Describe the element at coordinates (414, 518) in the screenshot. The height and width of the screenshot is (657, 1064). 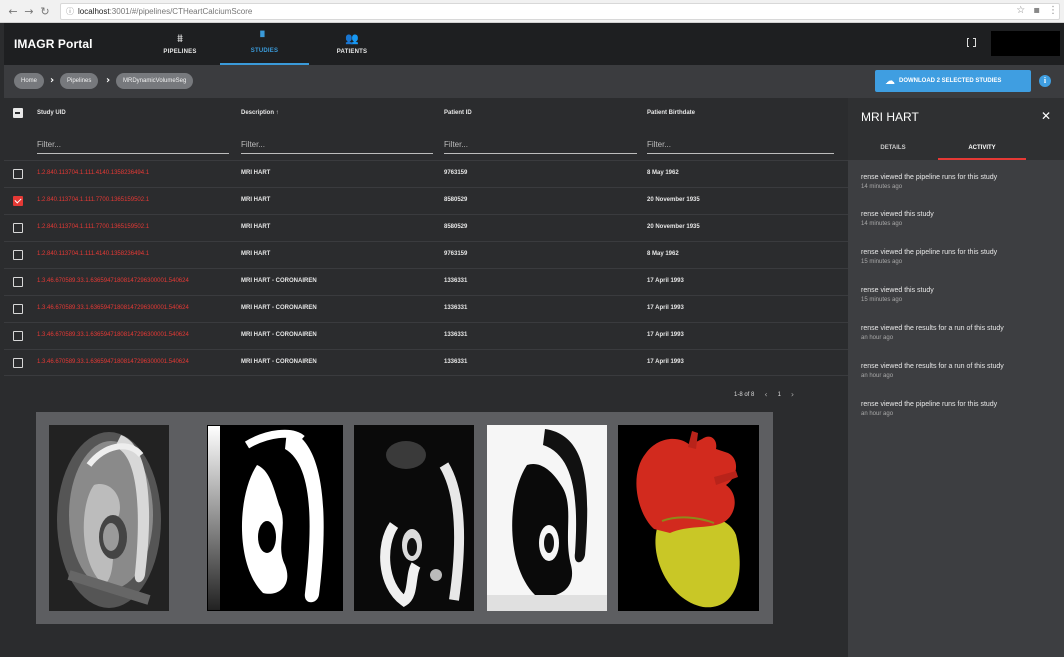
I see `segmentation-image` at that location.